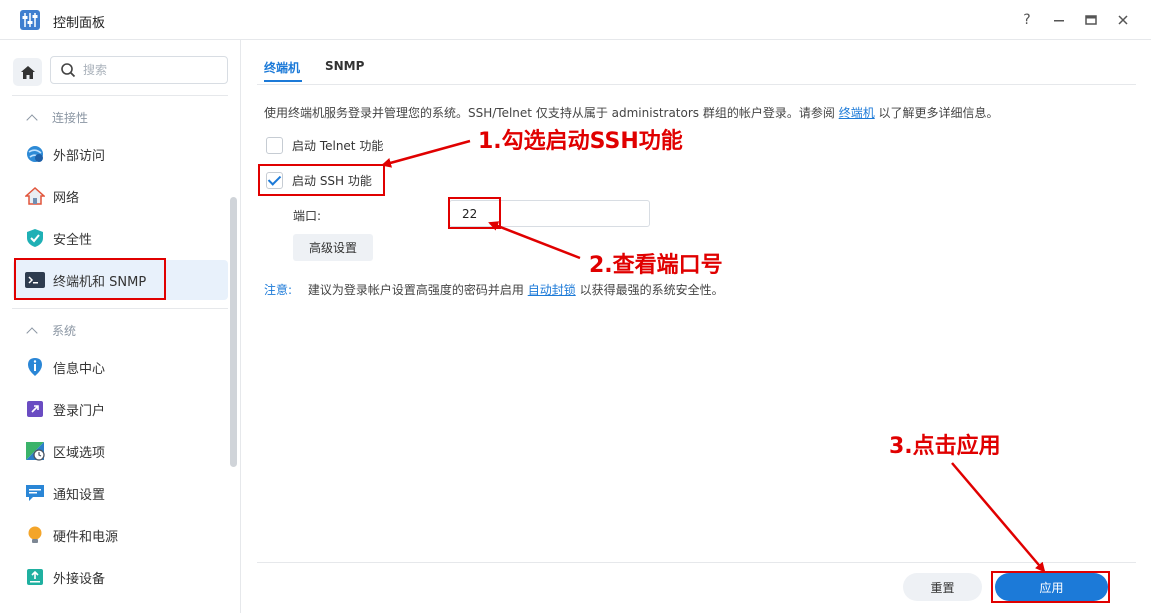  Describe the element at coordinates (35, 238) in the screenshot. I see `shield-icon` at that location.